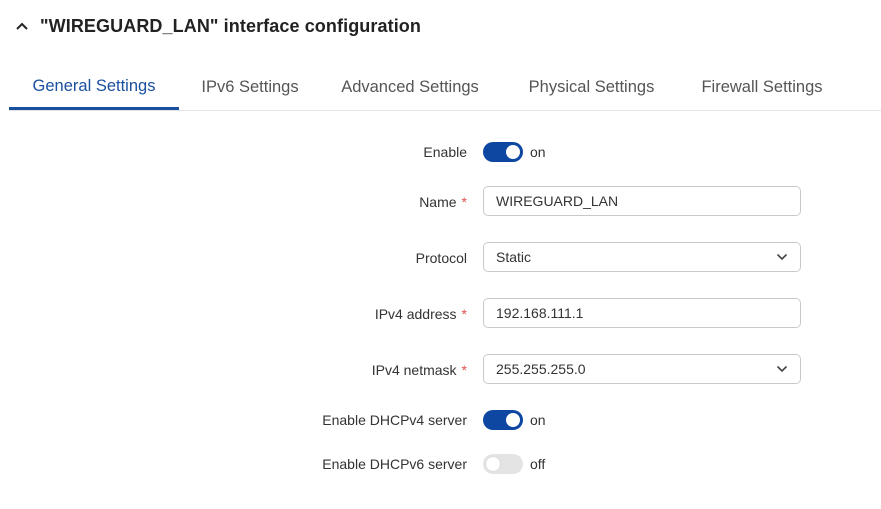 The width and height of the screenshot is (881, 509). Describe the element at coordinates (410, 87) in the screenshot. I see `tab-advanced-settings: Advanced Settings` at that location.